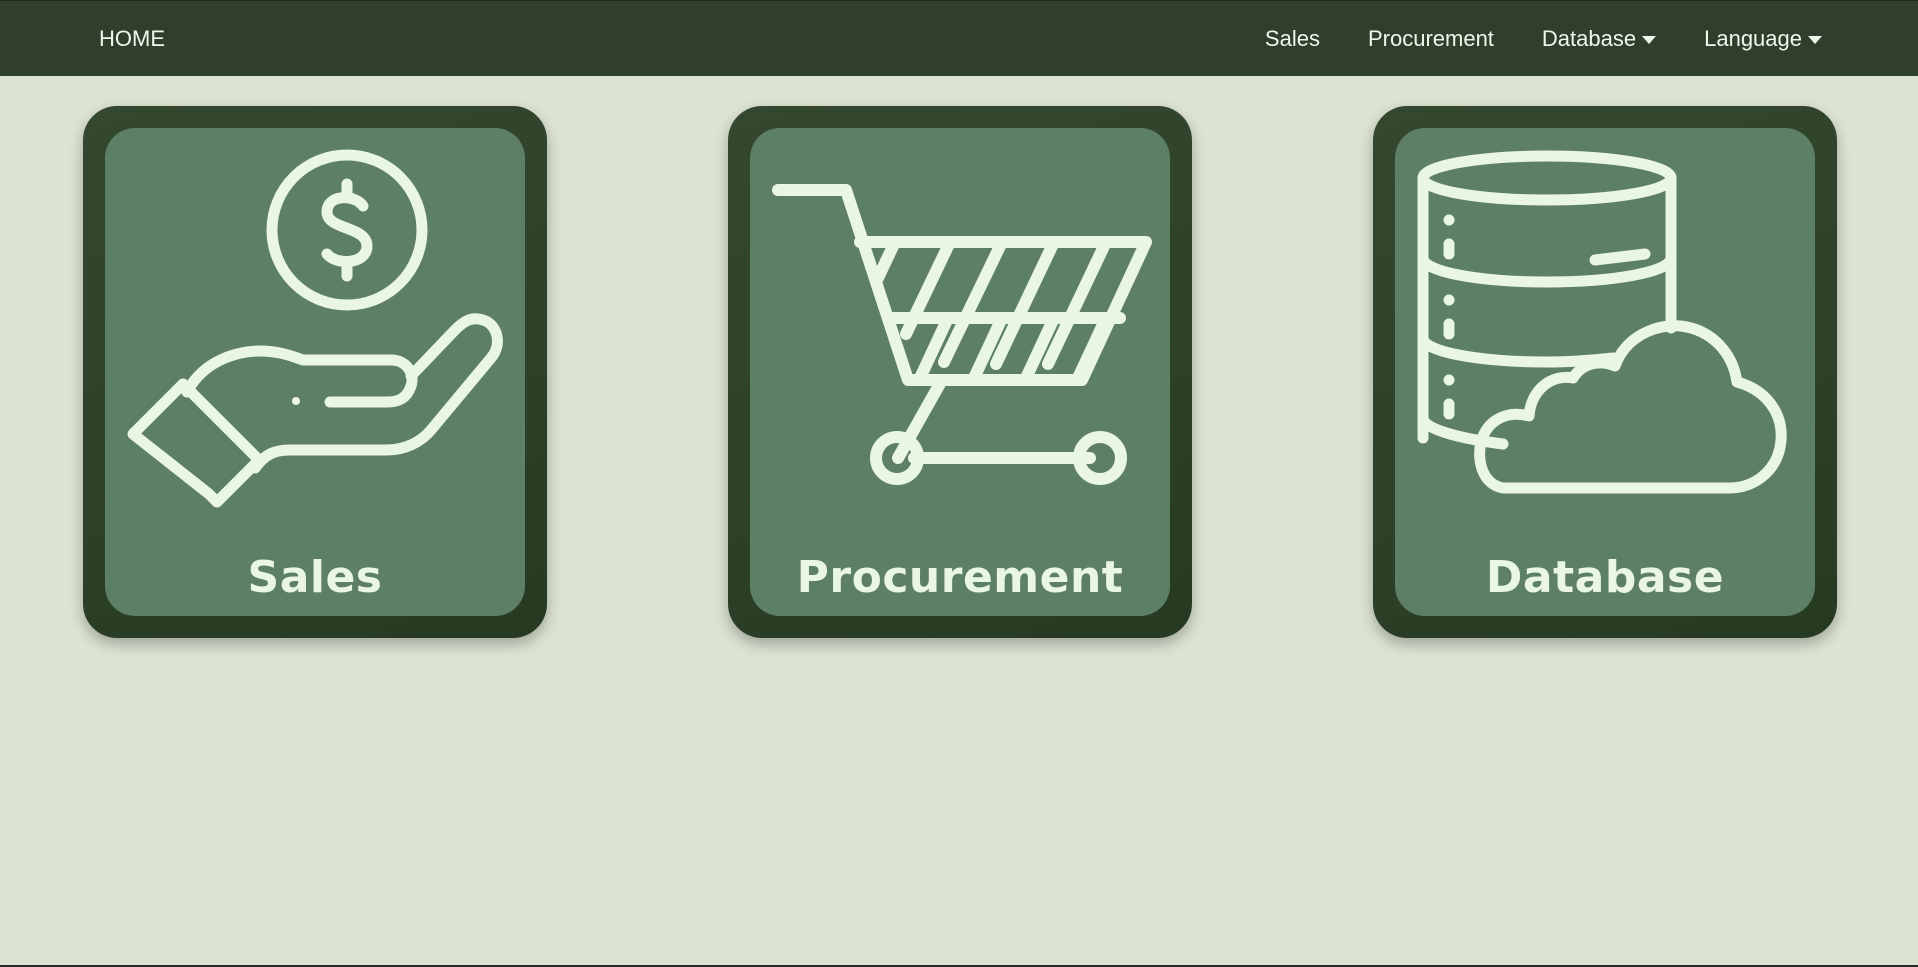  I want to click on nav-link-procurement: Procurement, so click(1431, 39).